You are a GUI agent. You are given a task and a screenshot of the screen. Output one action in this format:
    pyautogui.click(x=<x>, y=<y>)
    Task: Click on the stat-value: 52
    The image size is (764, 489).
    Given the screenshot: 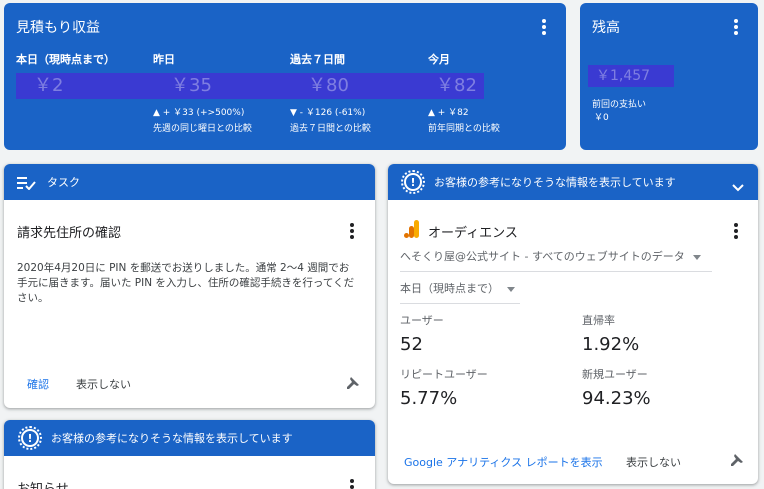 What is the action you would take?
    pyautogui.click(x=411, y=344)
    